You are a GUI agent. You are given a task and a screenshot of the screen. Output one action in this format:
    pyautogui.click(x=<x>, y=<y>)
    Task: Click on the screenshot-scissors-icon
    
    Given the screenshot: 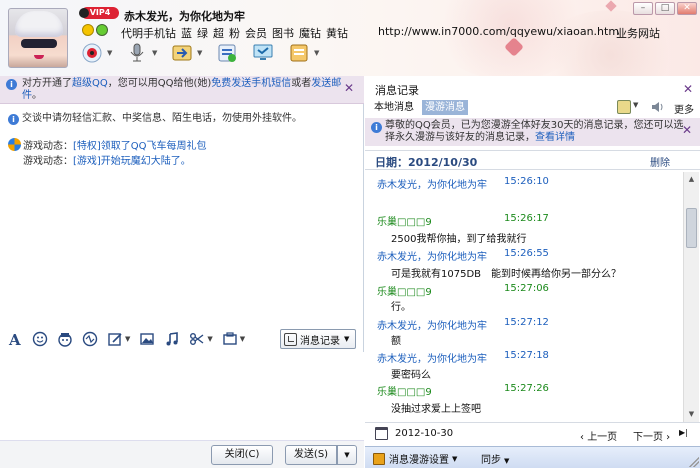 What is the action you would take?
    pyautogui.click(x=197, y=339)
    